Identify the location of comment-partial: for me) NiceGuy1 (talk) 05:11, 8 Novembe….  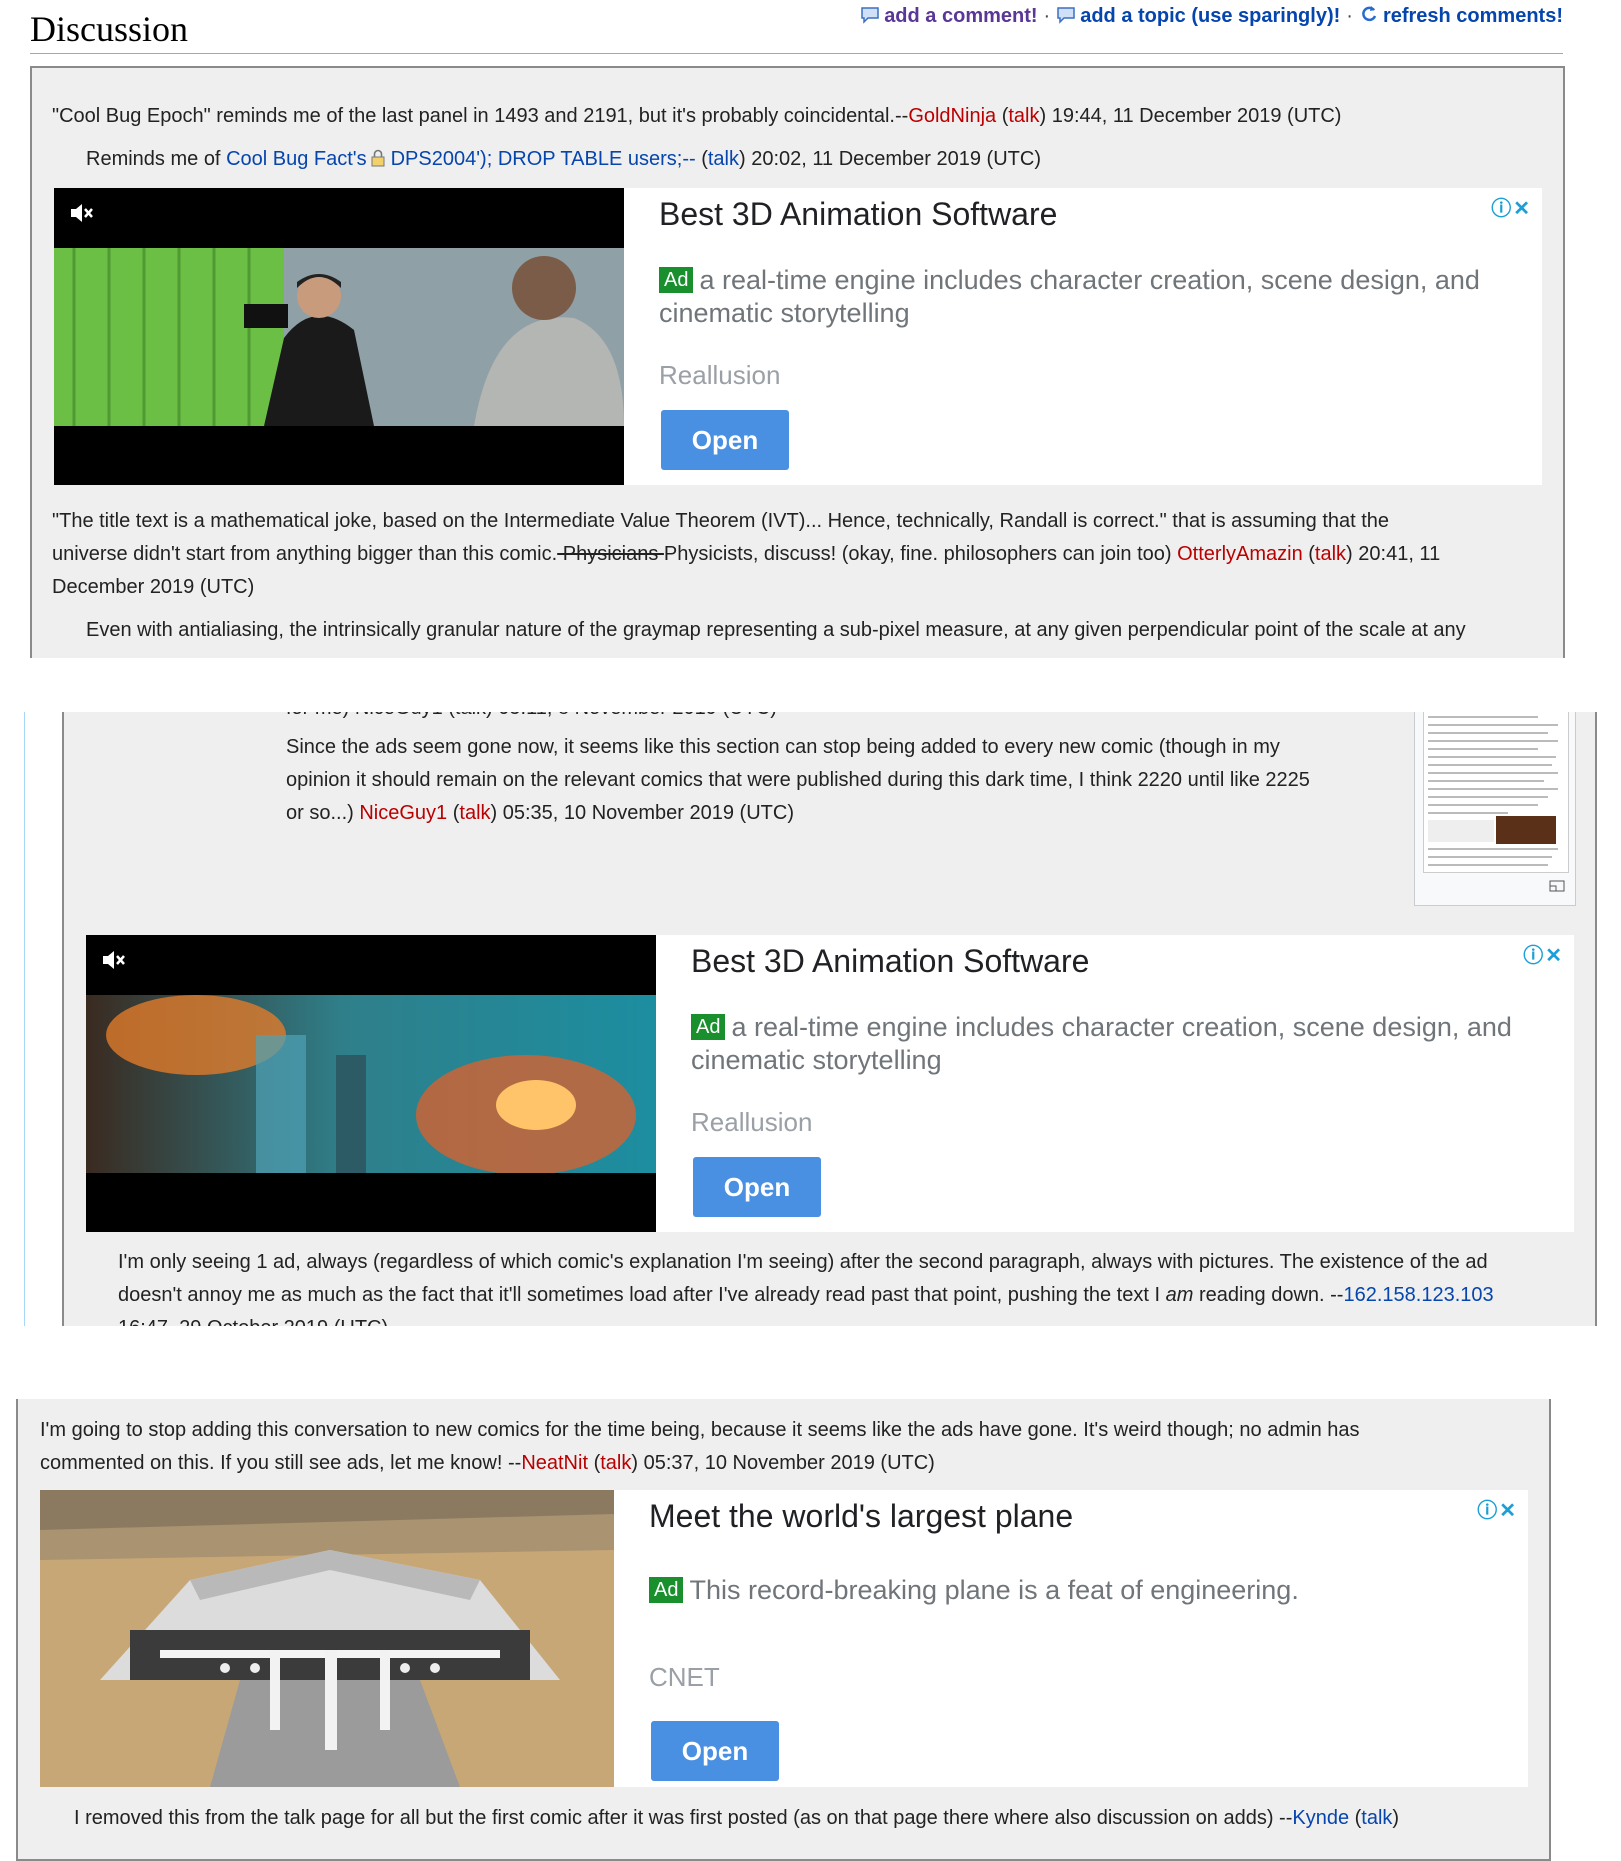
(531, 718).